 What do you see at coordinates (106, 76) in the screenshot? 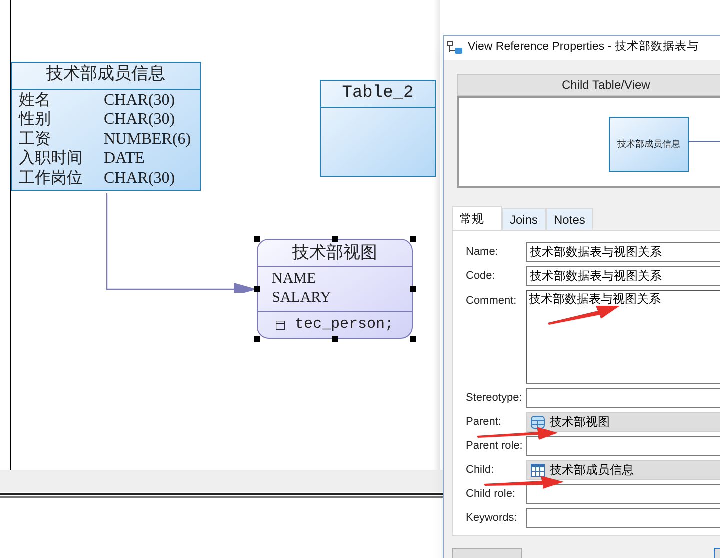
I see `table-title: 技术部成员信息` at bounding box center [106, 76].